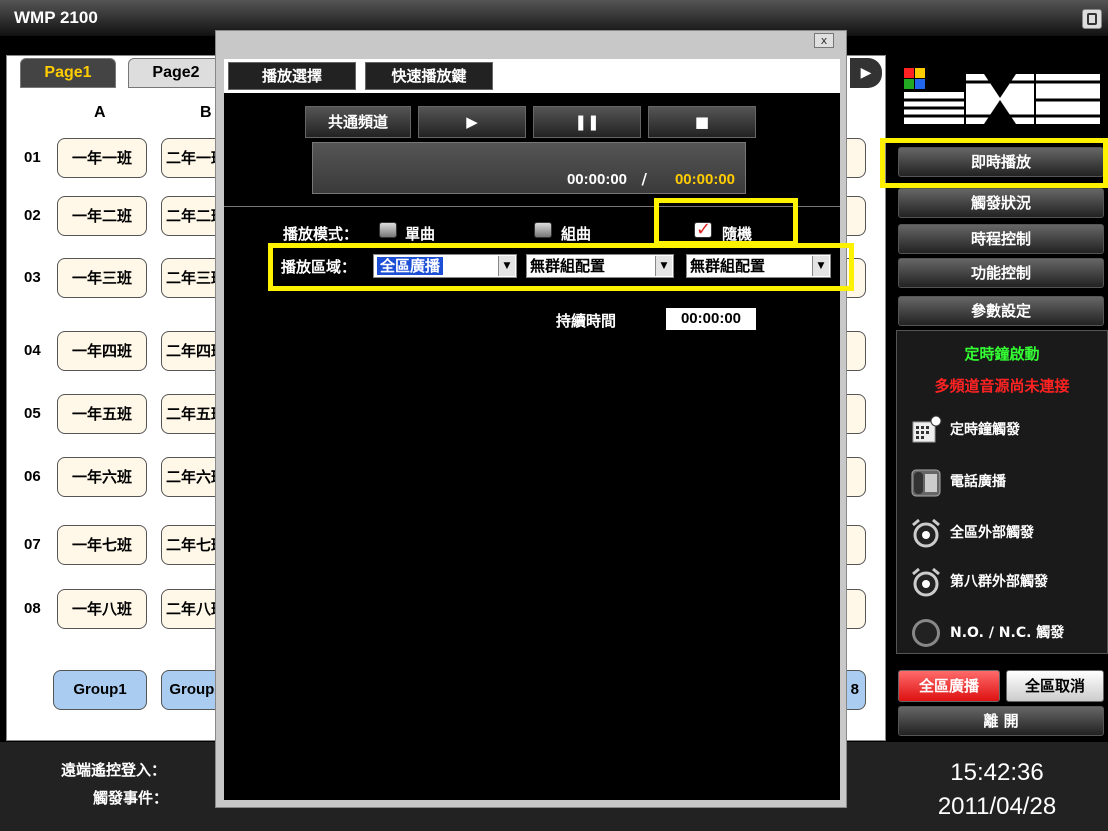 Image resolution: width=1108 pixels, height=831 pixels. What do you see at coordinates (32, 476) in the screenshot?
I see `row-number: 06` at bounding box center [32, 476].